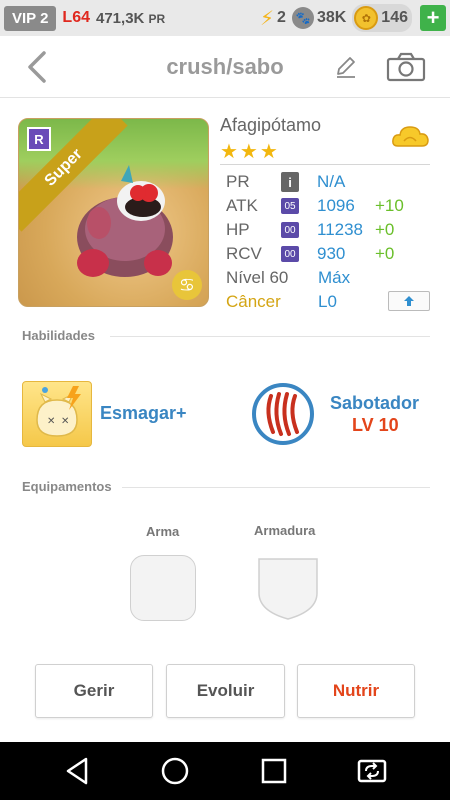 The height and width of the screenshot is (800, 450). What do you see at coordinates (283, 414) in the screenshot?
I see `claw-icon` at bounding box center [283, 414].